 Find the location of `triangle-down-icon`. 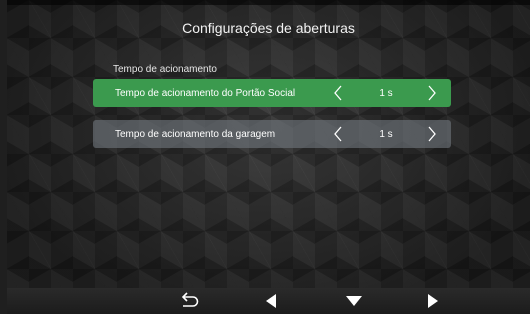

triangle-down-icon is located at coordinates (354, 301).